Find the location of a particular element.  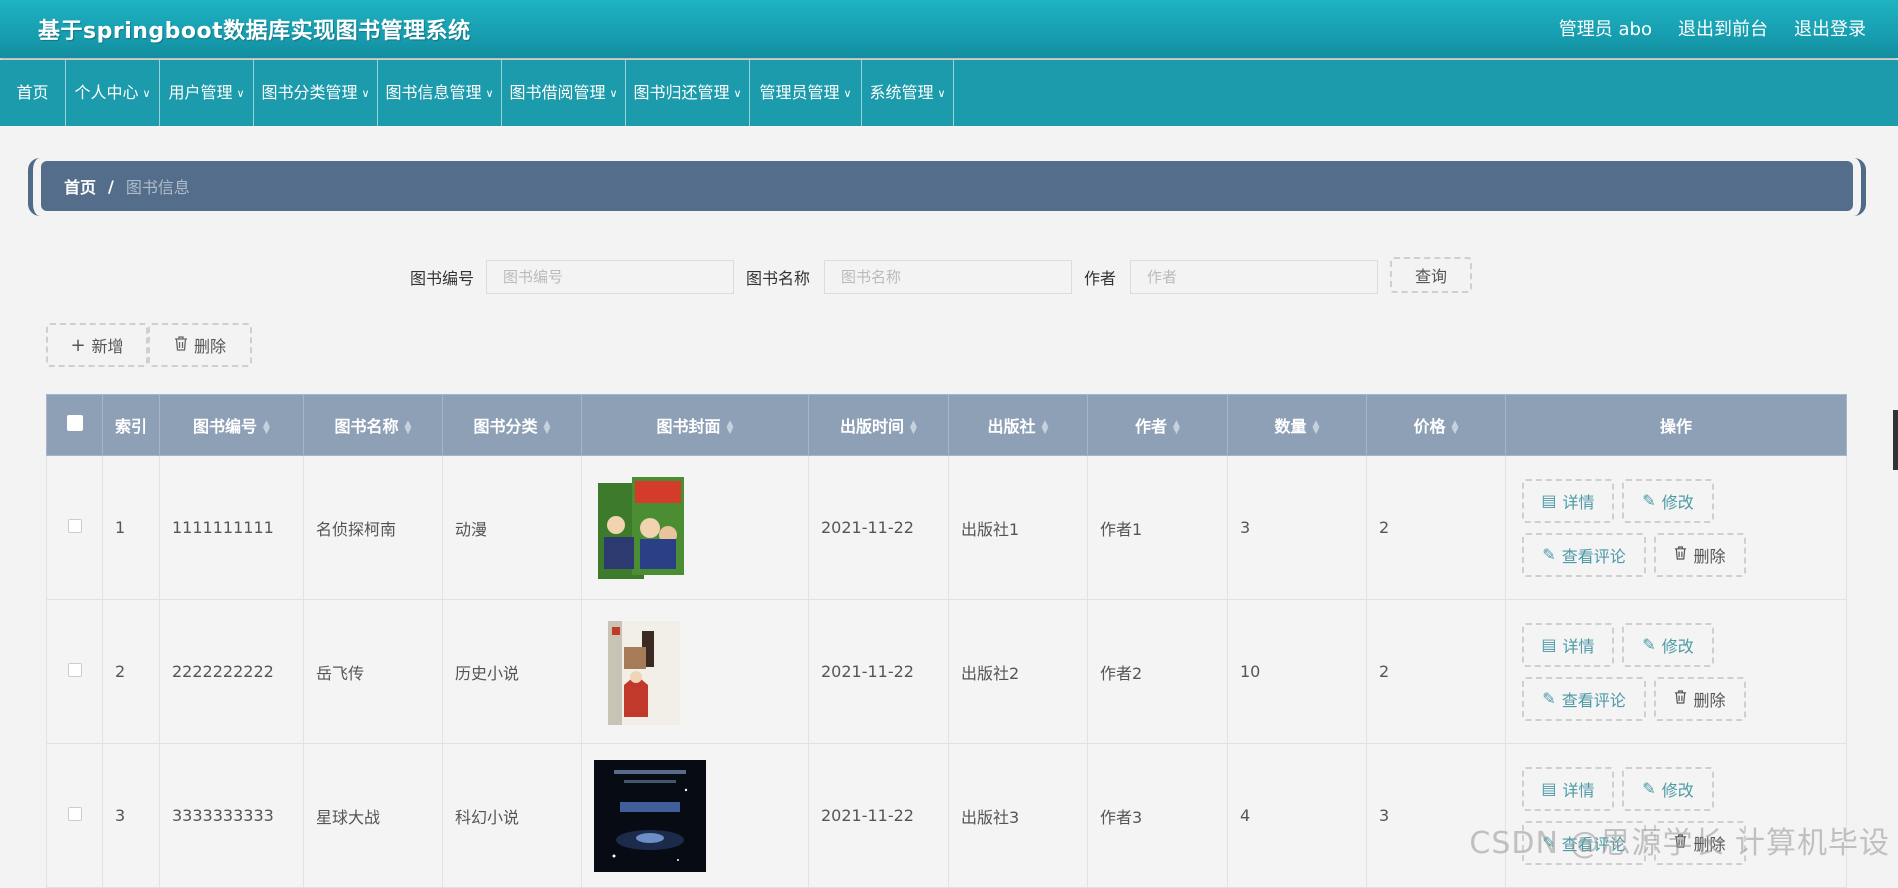

breadcrumb-current: 图书信息 is located at coordinates (157, 187).